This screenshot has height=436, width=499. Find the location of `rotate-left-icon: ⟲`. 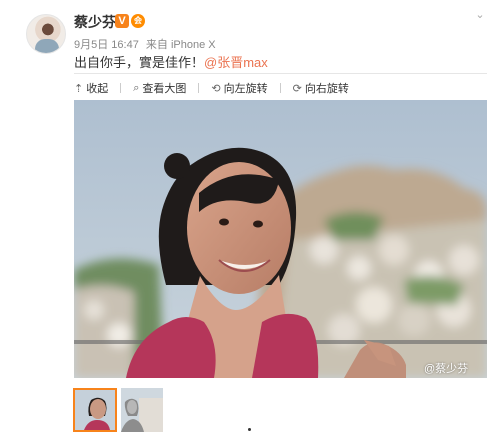

rotate-left-icon: ⟲ is located at coordinates (216, 88).